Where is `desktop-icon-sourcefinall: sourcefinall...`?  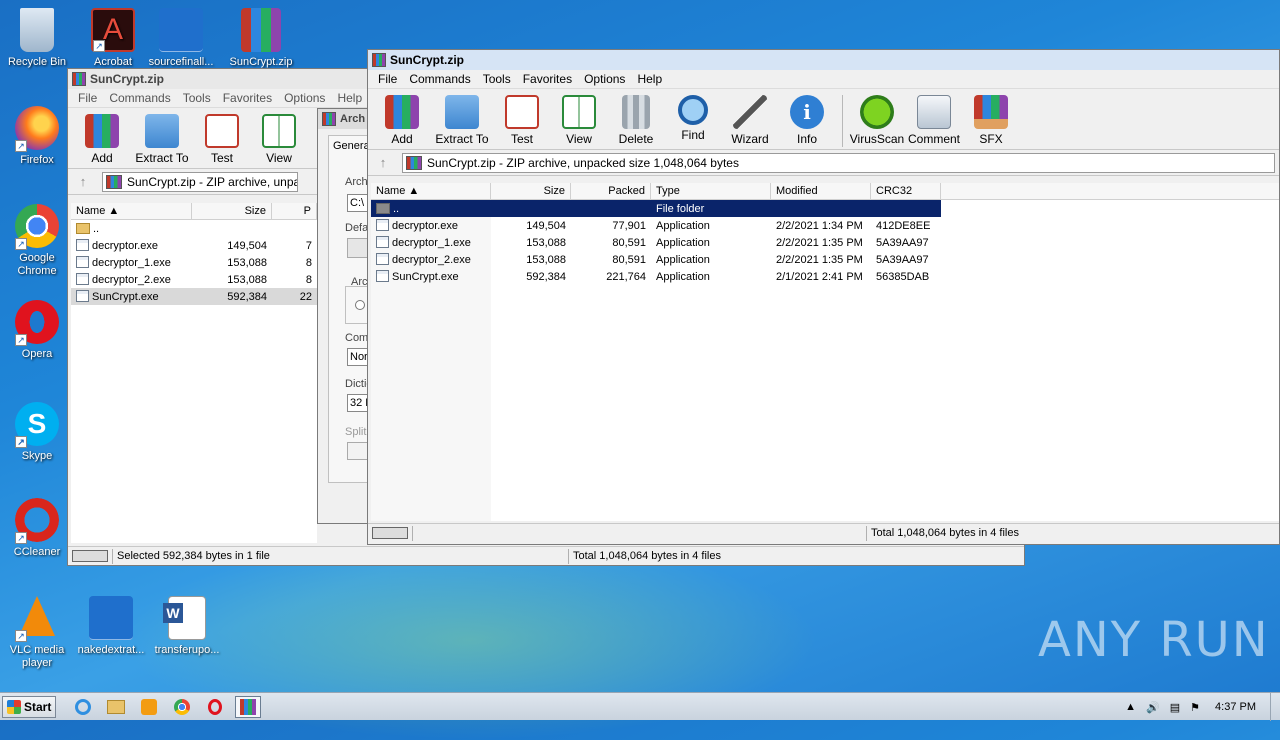
desktop-icon-sourcefinall: sourcefinall... is located at coordinates (181, 38).